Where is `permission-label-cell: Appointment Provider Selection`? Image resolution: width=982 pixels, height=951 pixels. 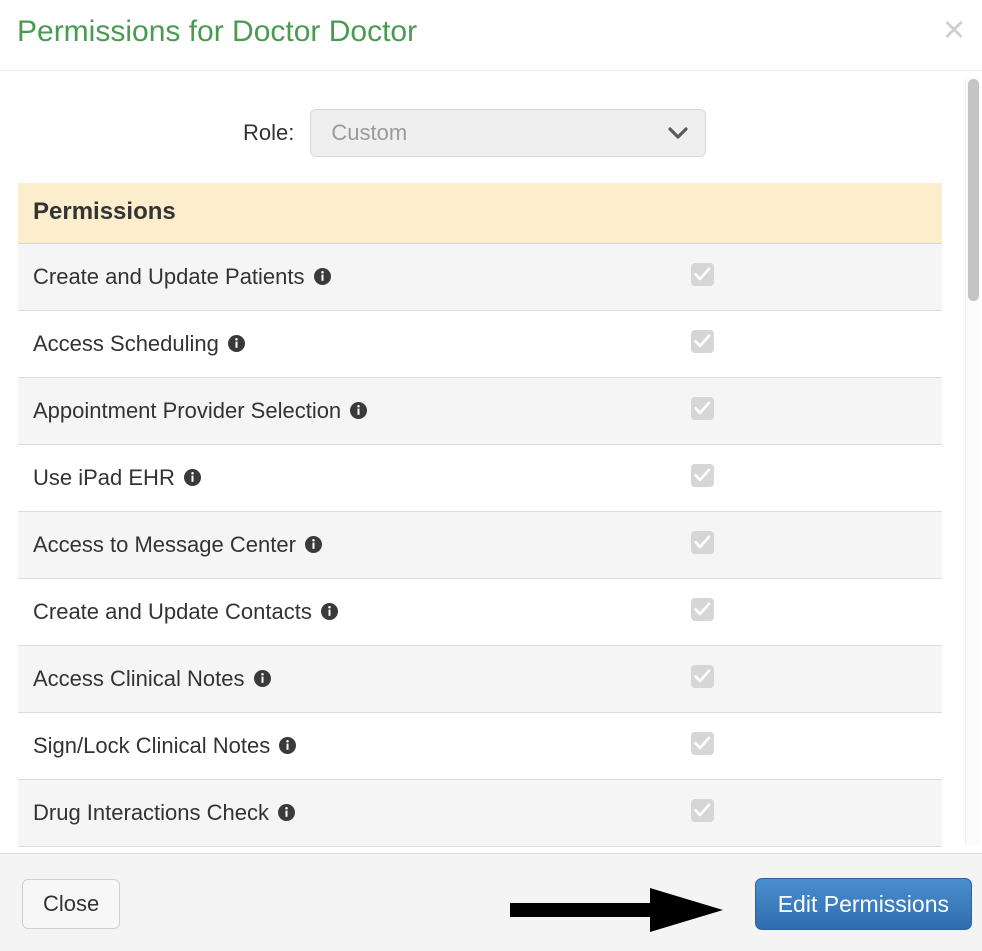
permission-label-cell: Appointment Provider Selection is located at coordinates (249, 411).